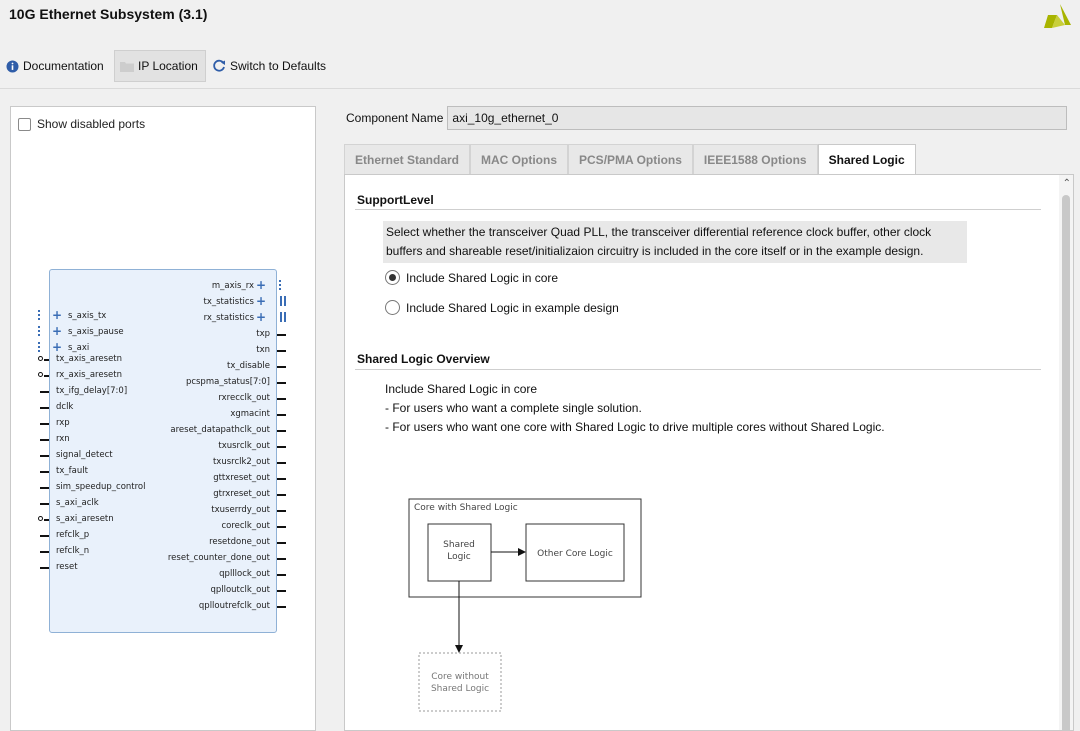 The height and width of the screenshot is (731, 1080). Describe the element at coordinates (407, 159) in the screenshot. I see `tab-ethernet-standard: Ethernet Standard` at that location.